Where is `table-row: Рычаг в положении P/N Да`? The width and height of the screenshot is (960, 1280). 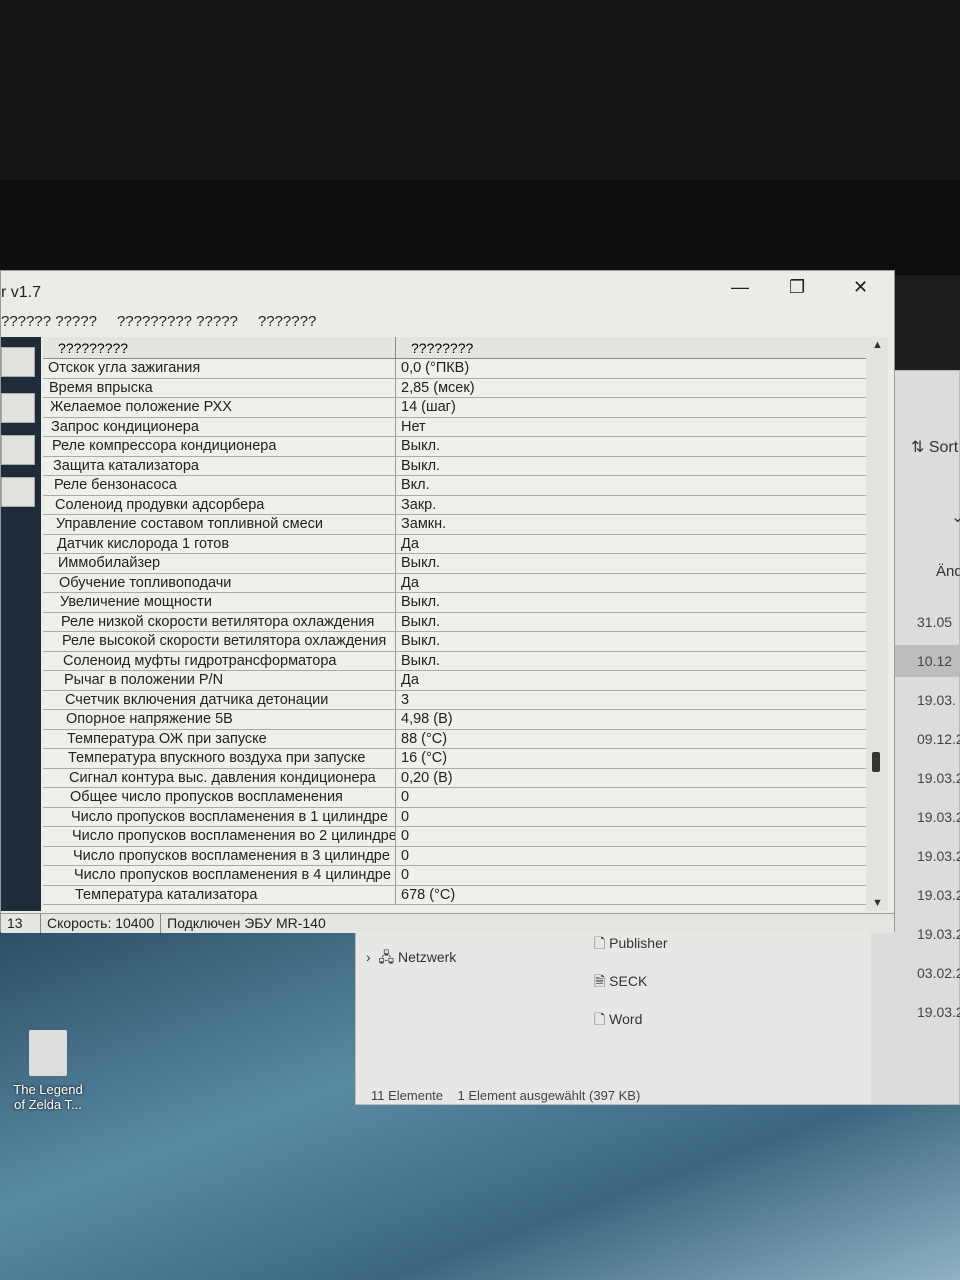 table-row: Рычаг в положении P/N Да is located at coordinates (454, 681).